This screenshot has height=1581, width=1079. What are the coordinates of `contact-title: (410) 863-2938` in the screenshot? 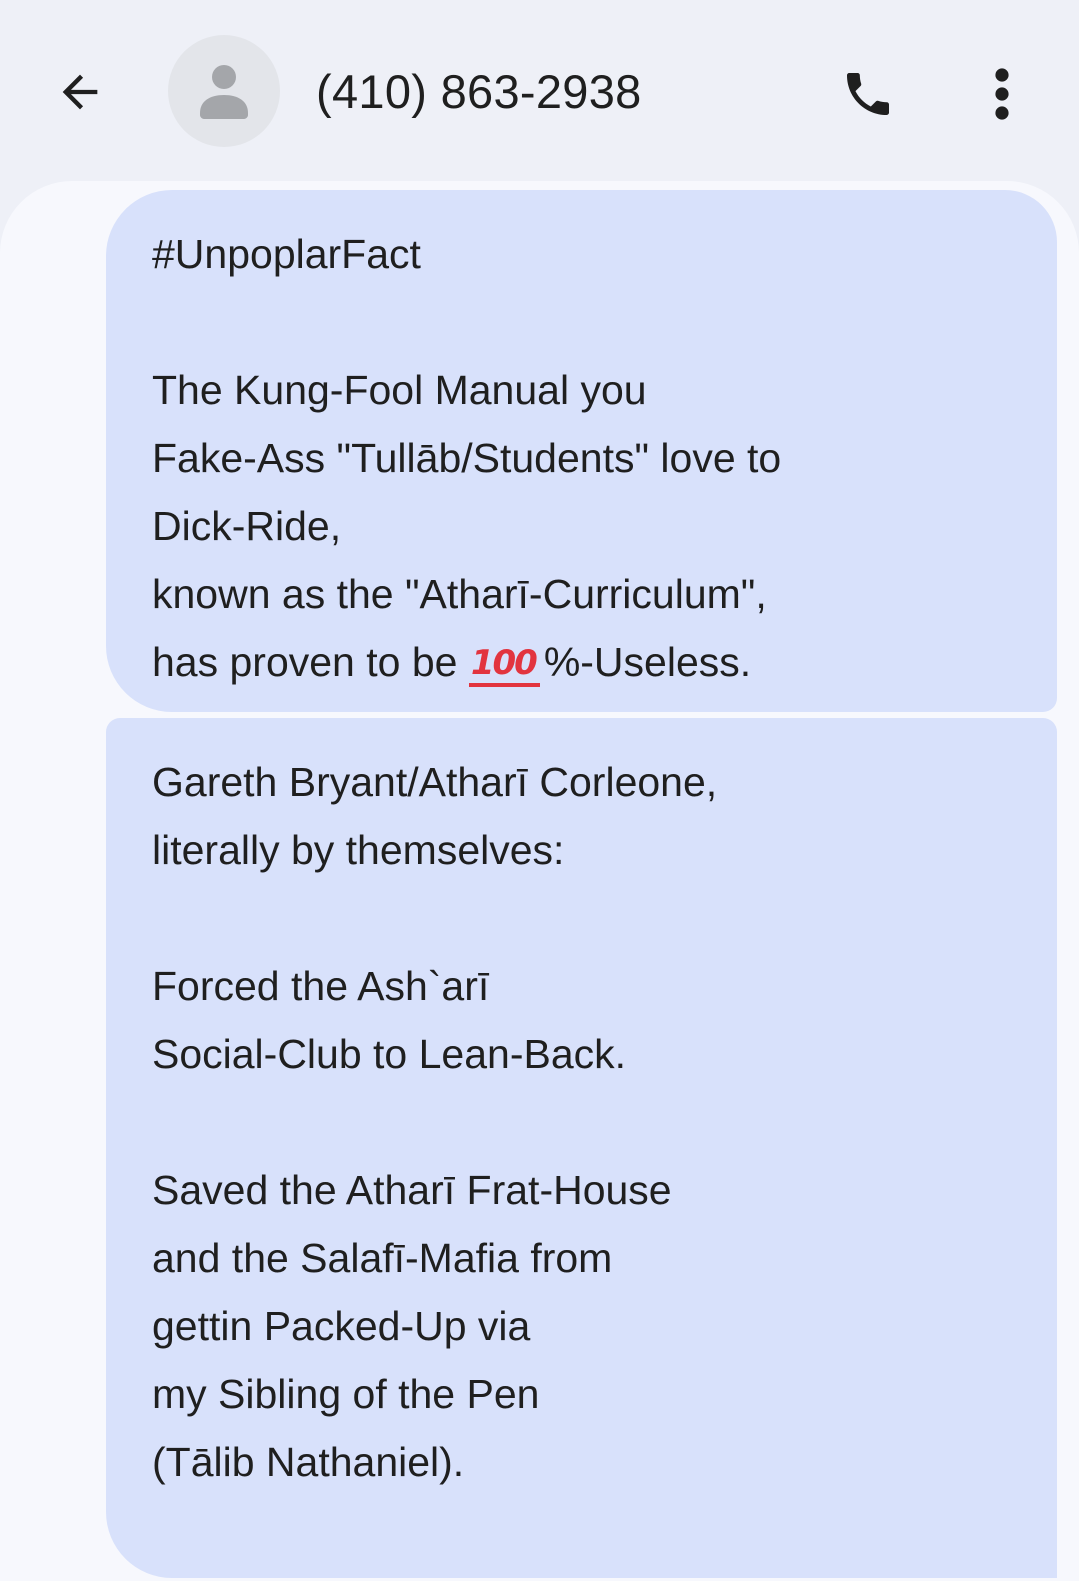 It's located at (479, 92).